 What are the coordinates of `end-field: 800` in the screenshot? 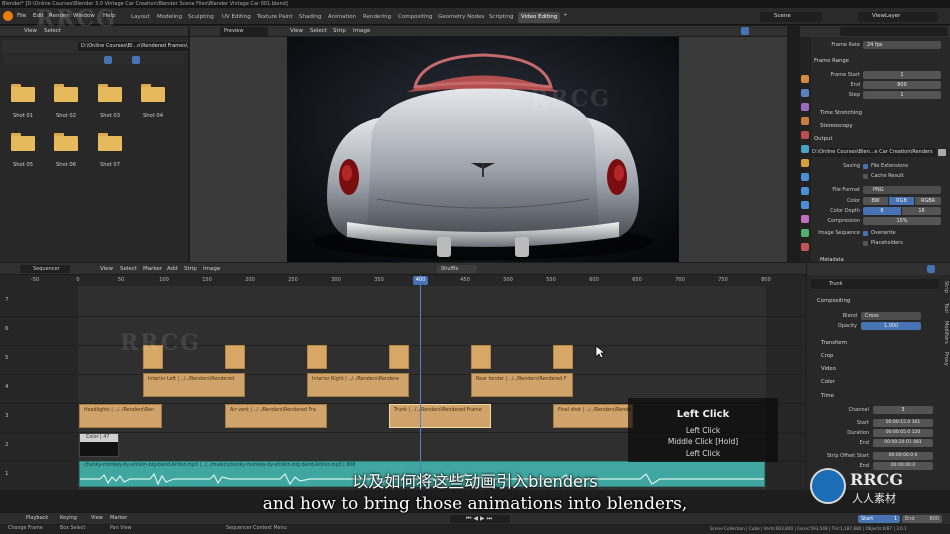 It's located at (902, 85).